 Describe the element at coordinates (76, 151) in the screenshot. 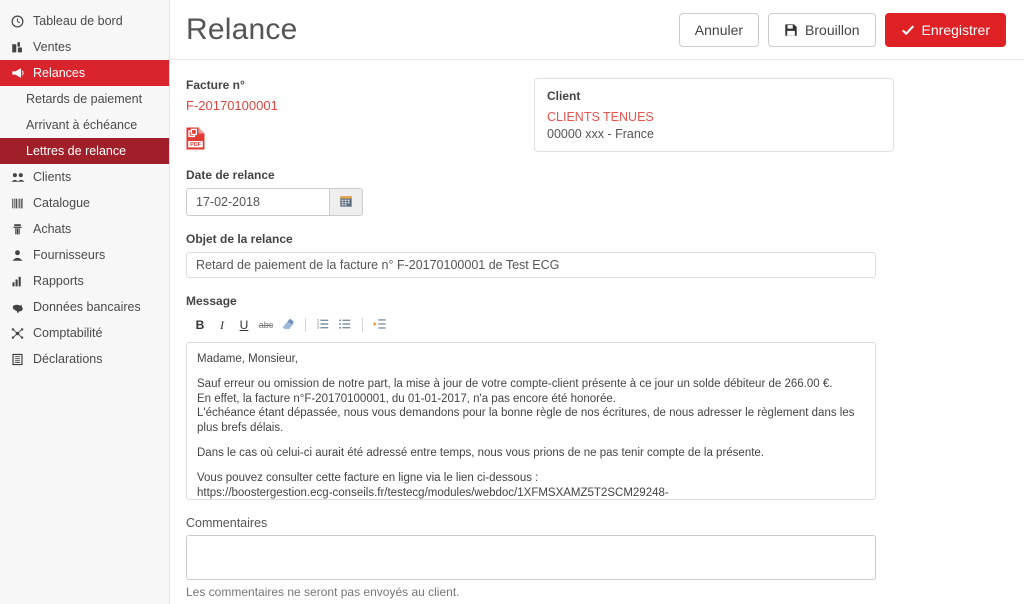

I see `sidebar-subitem-label: Lettres de relance` at that location.